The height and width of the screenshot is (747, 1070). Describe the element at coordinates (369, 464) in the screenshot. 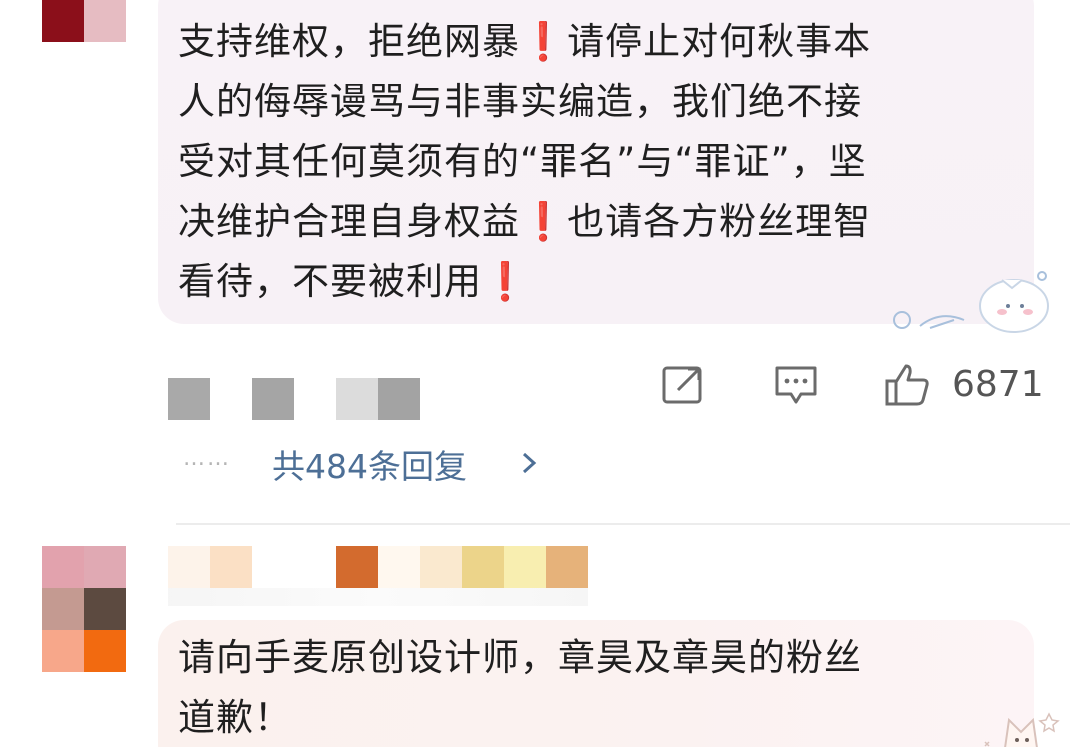

I see `view-replies-link: 共484条回复` at that location.